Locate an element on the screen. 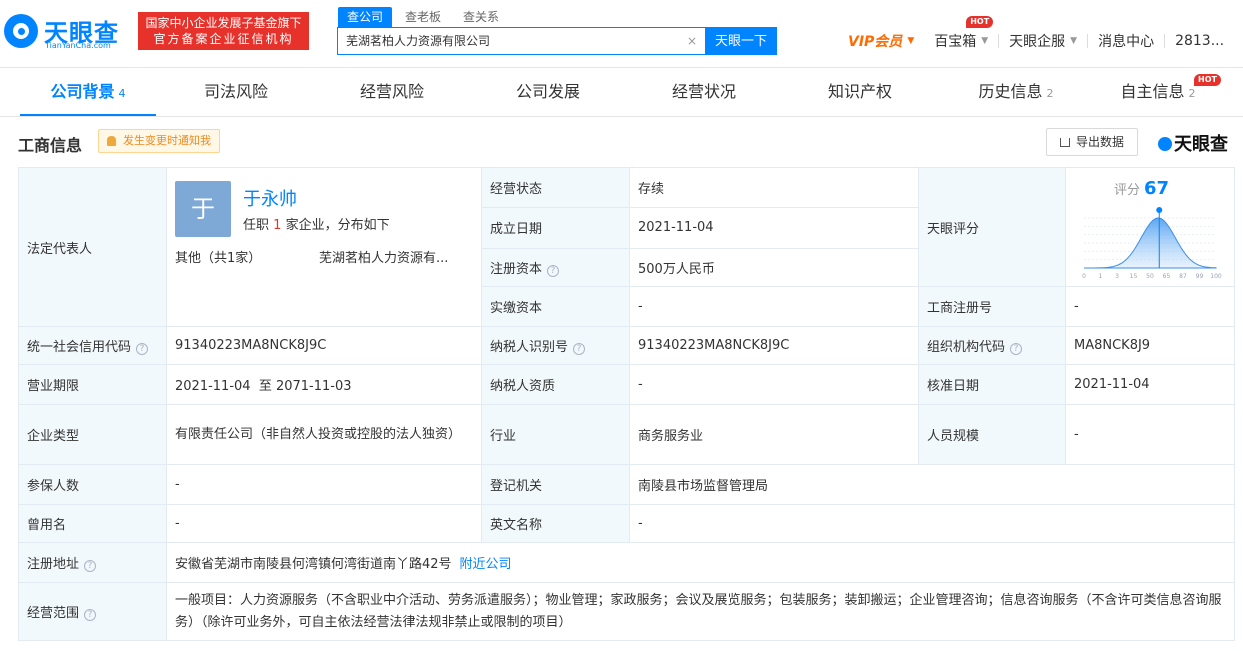 This screenshot has width=1243, height=651. tick-label: 1 is located at coordinates (1101, 276).